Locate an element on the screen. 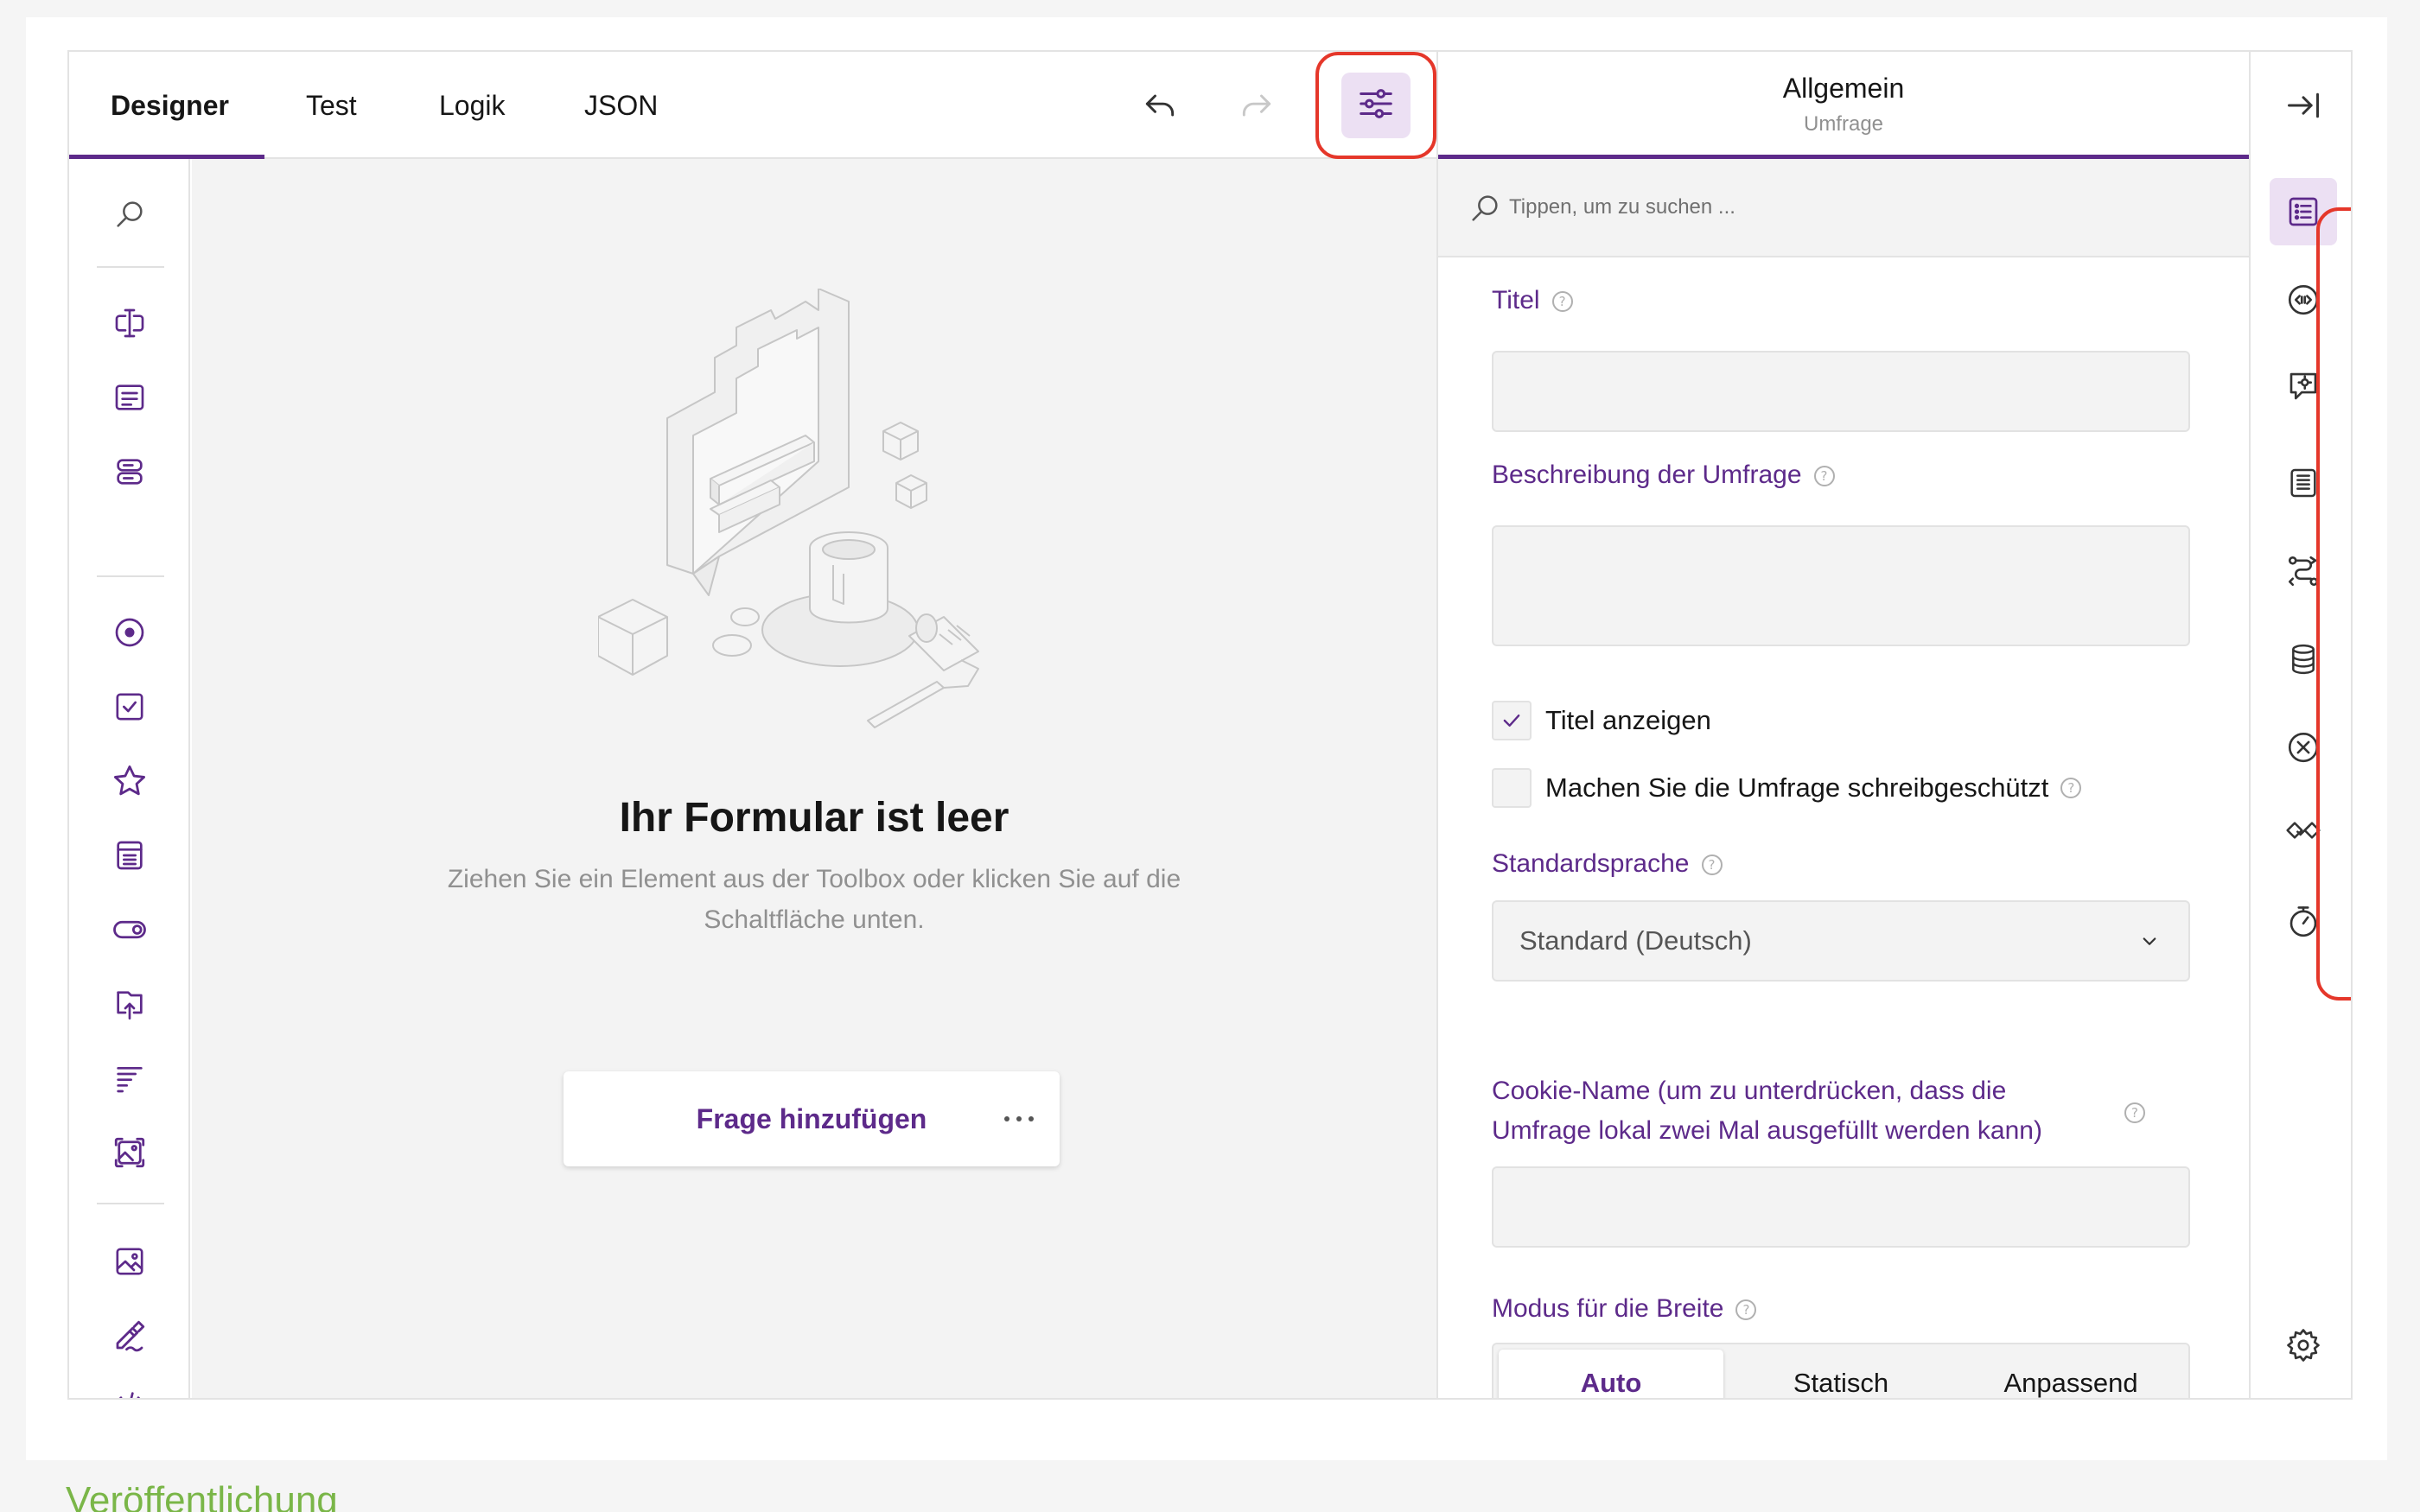 The height and width of the screenshot is (1512, 2420). tab-logic: Logik is located at coordinates (472, 105).